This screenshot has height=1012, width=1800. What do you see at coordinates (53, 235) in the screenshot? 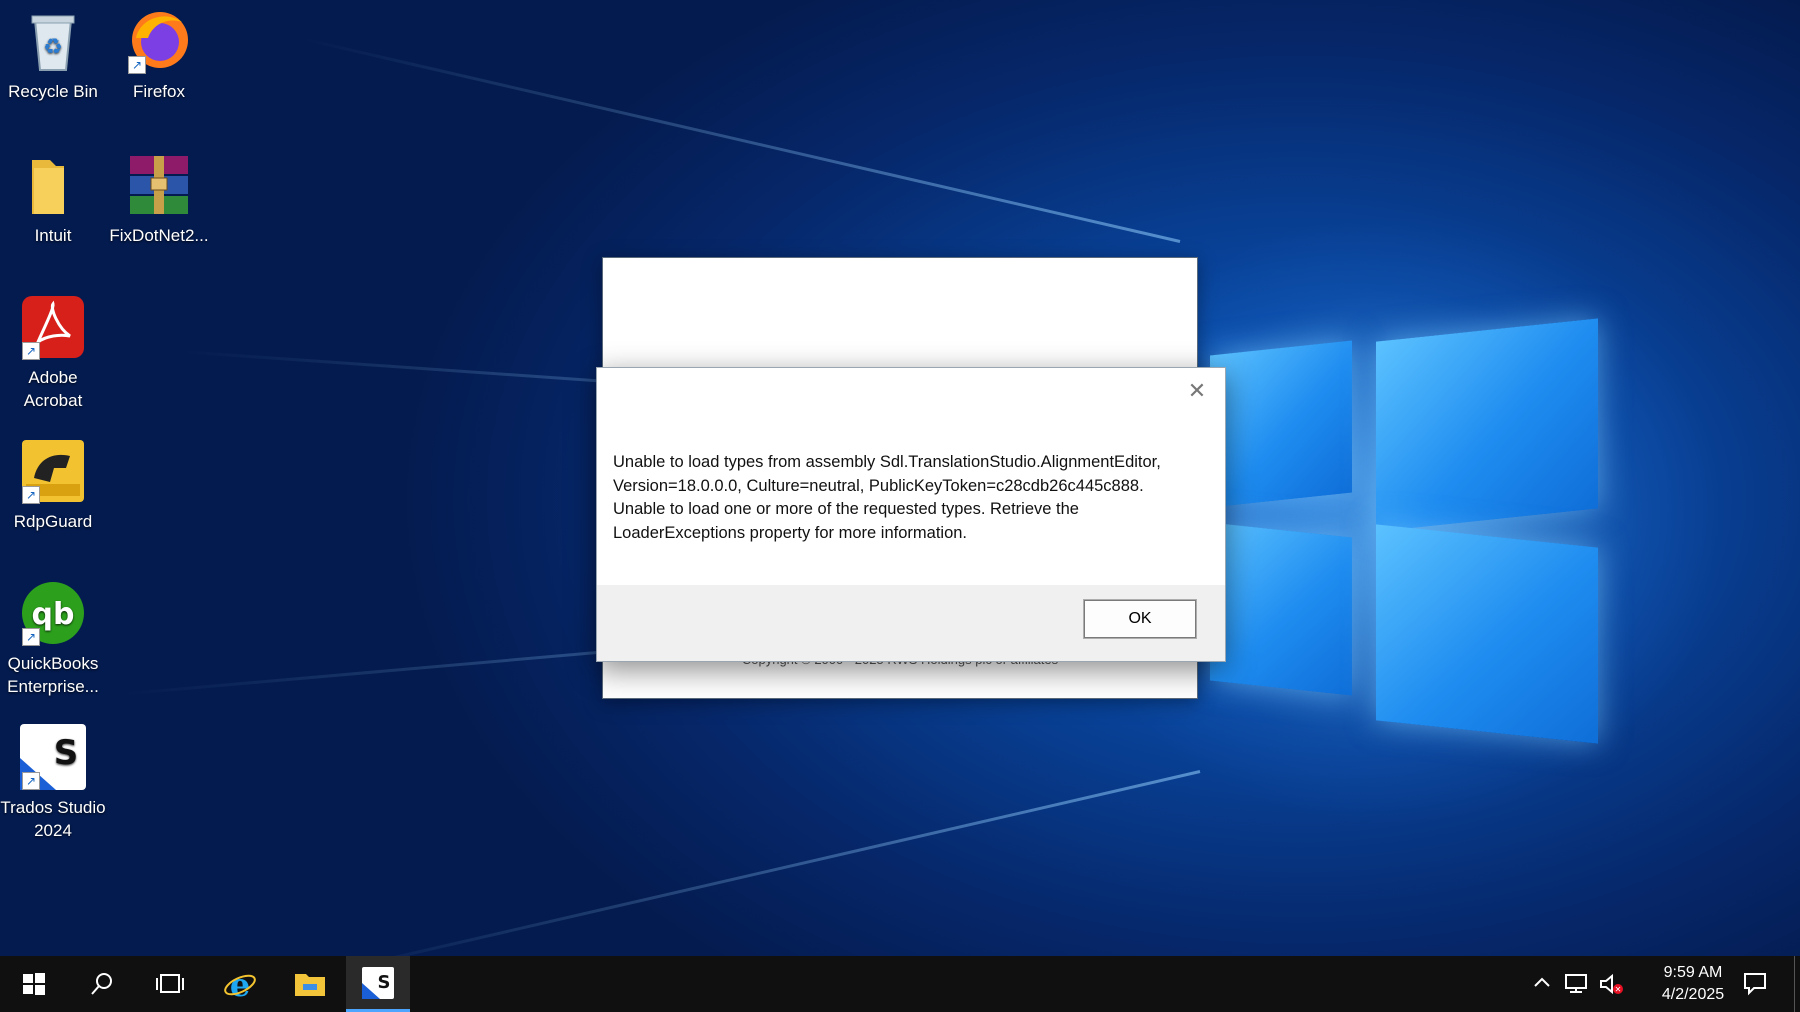
I see `desktop-icon-label: Intuit` at bounding box center [53, 235].